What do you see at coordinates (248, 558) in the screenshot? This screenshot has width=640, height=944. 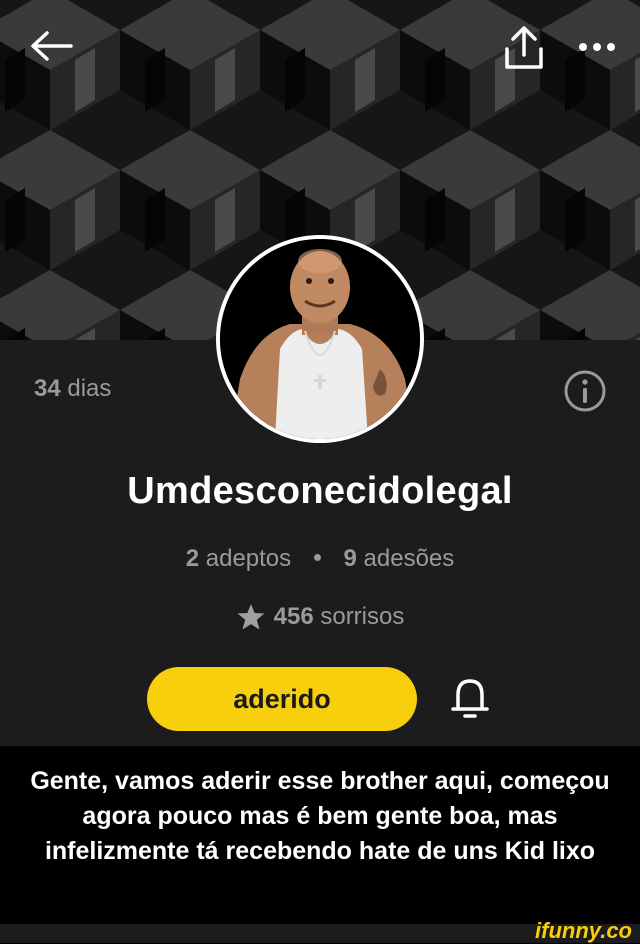 I see `followers-label: adeptos` at bounding box center [248, 558].